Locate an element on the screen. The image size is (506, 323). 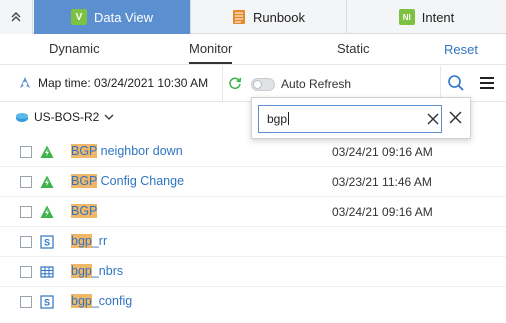
clear-search-icon is located at coordinates (433, 119).